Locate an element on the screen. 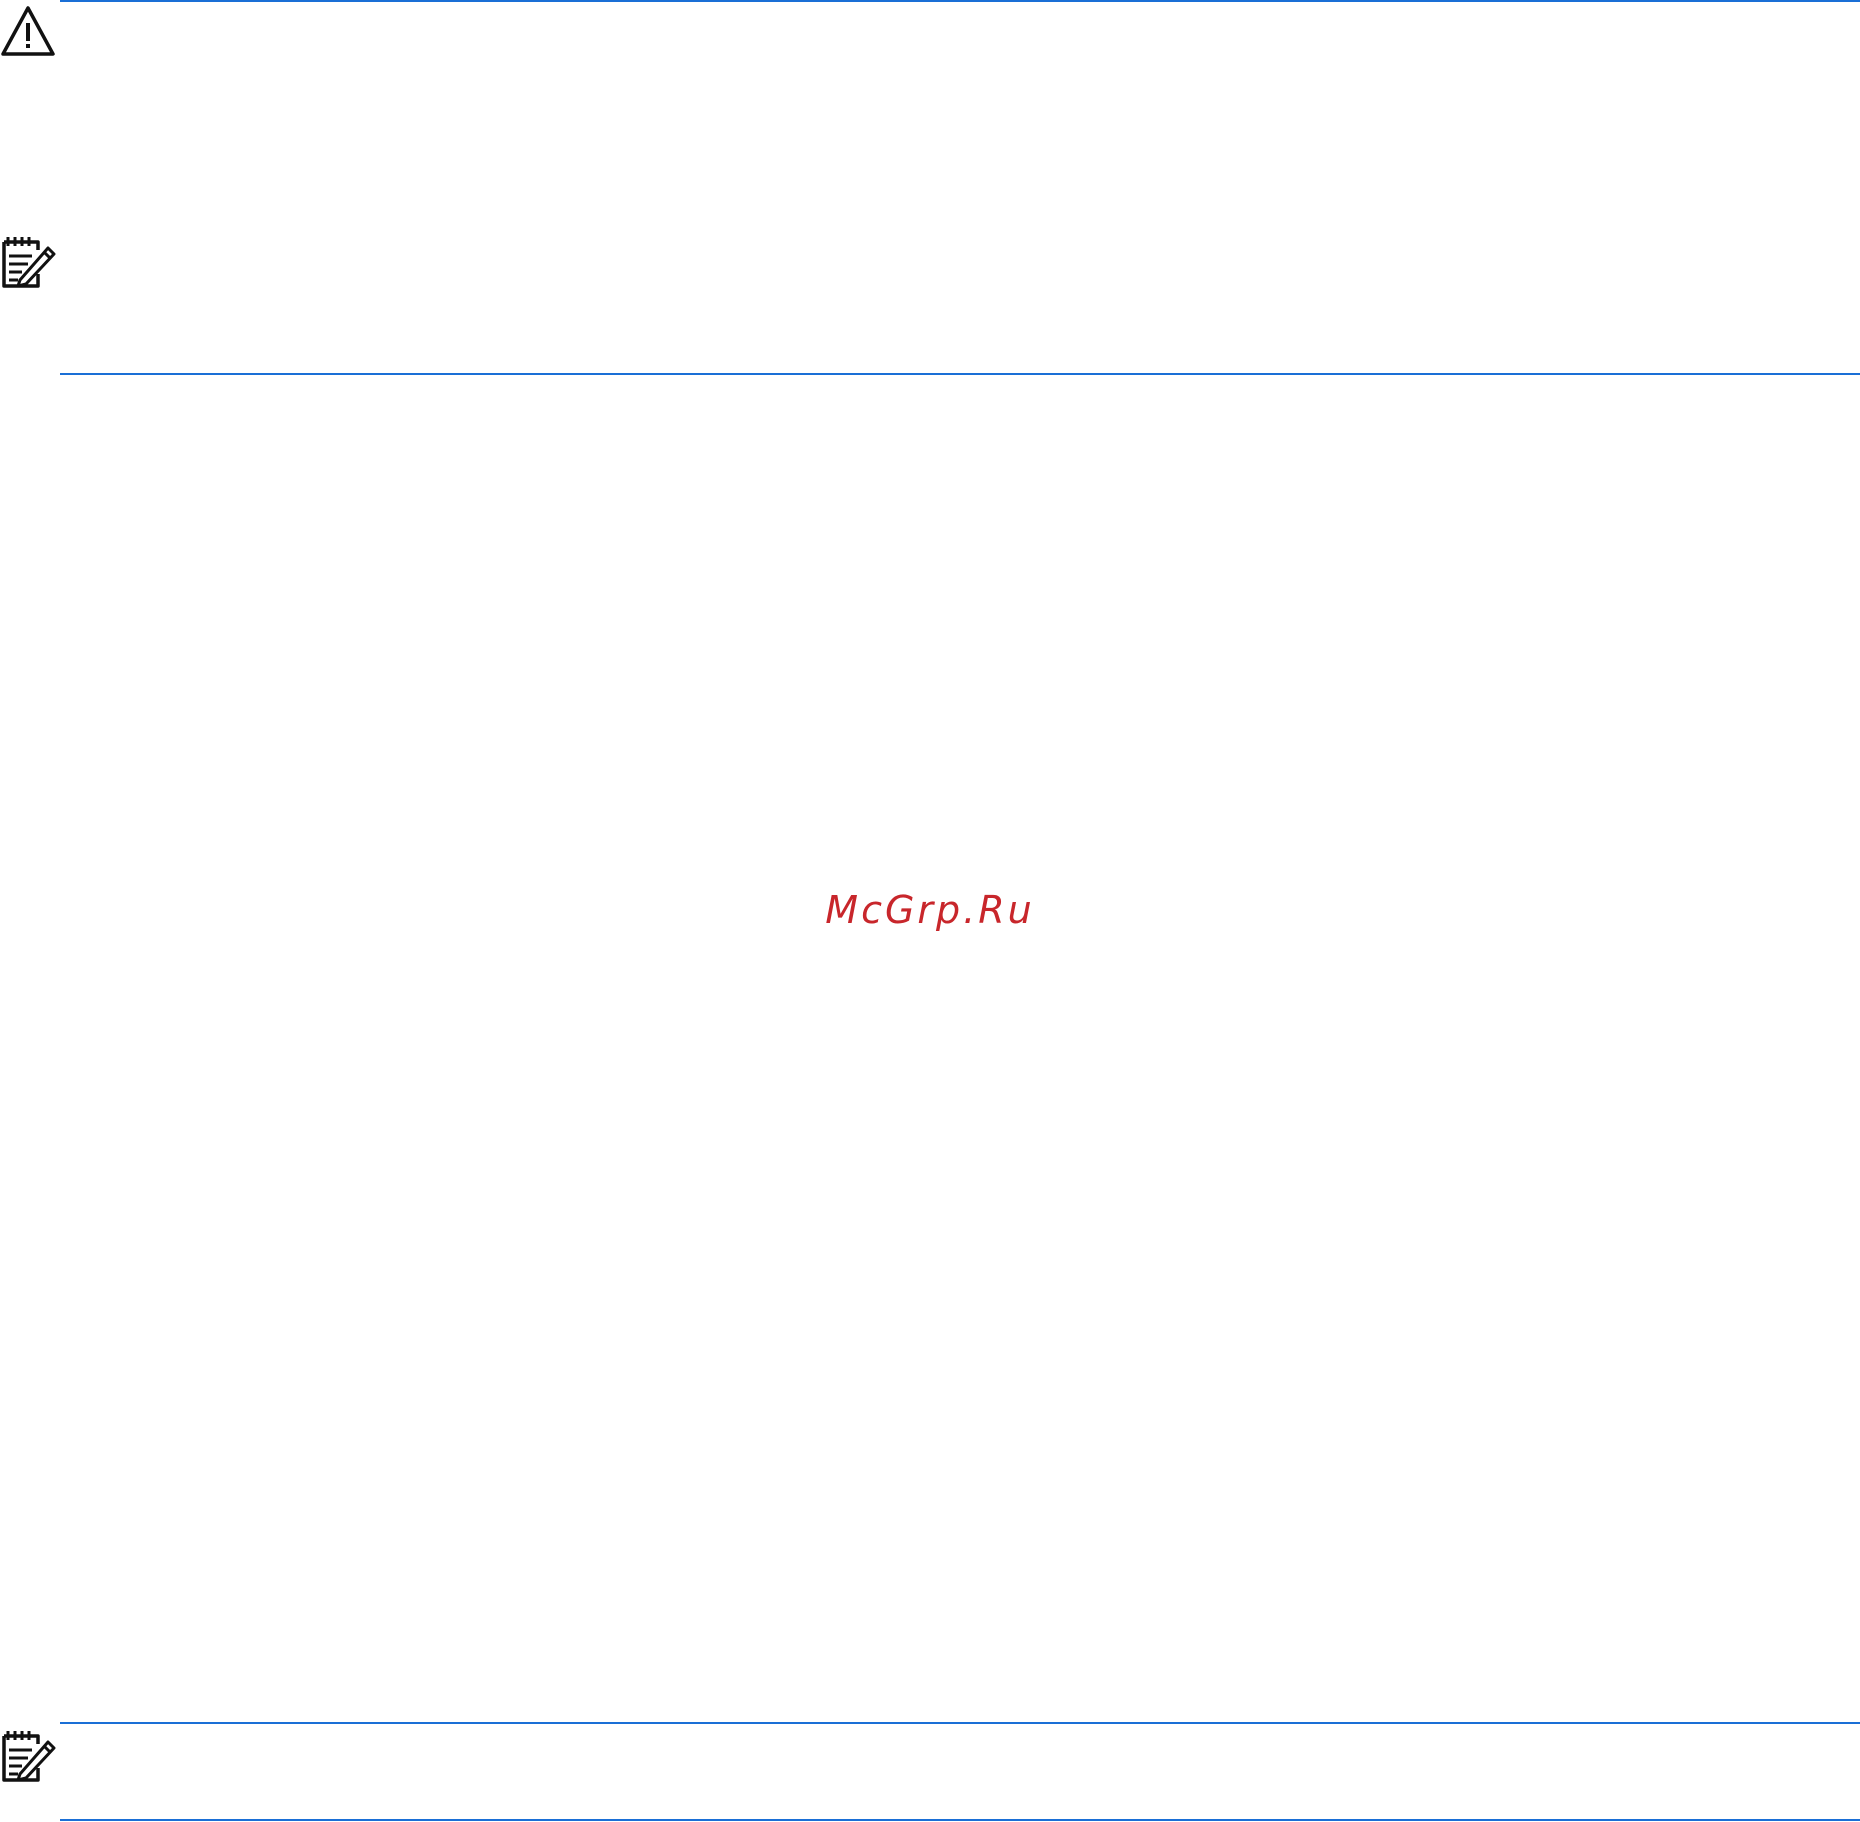 The image size is (1860, 1822). note-bottom-rule is located at coordinates (960, 374).